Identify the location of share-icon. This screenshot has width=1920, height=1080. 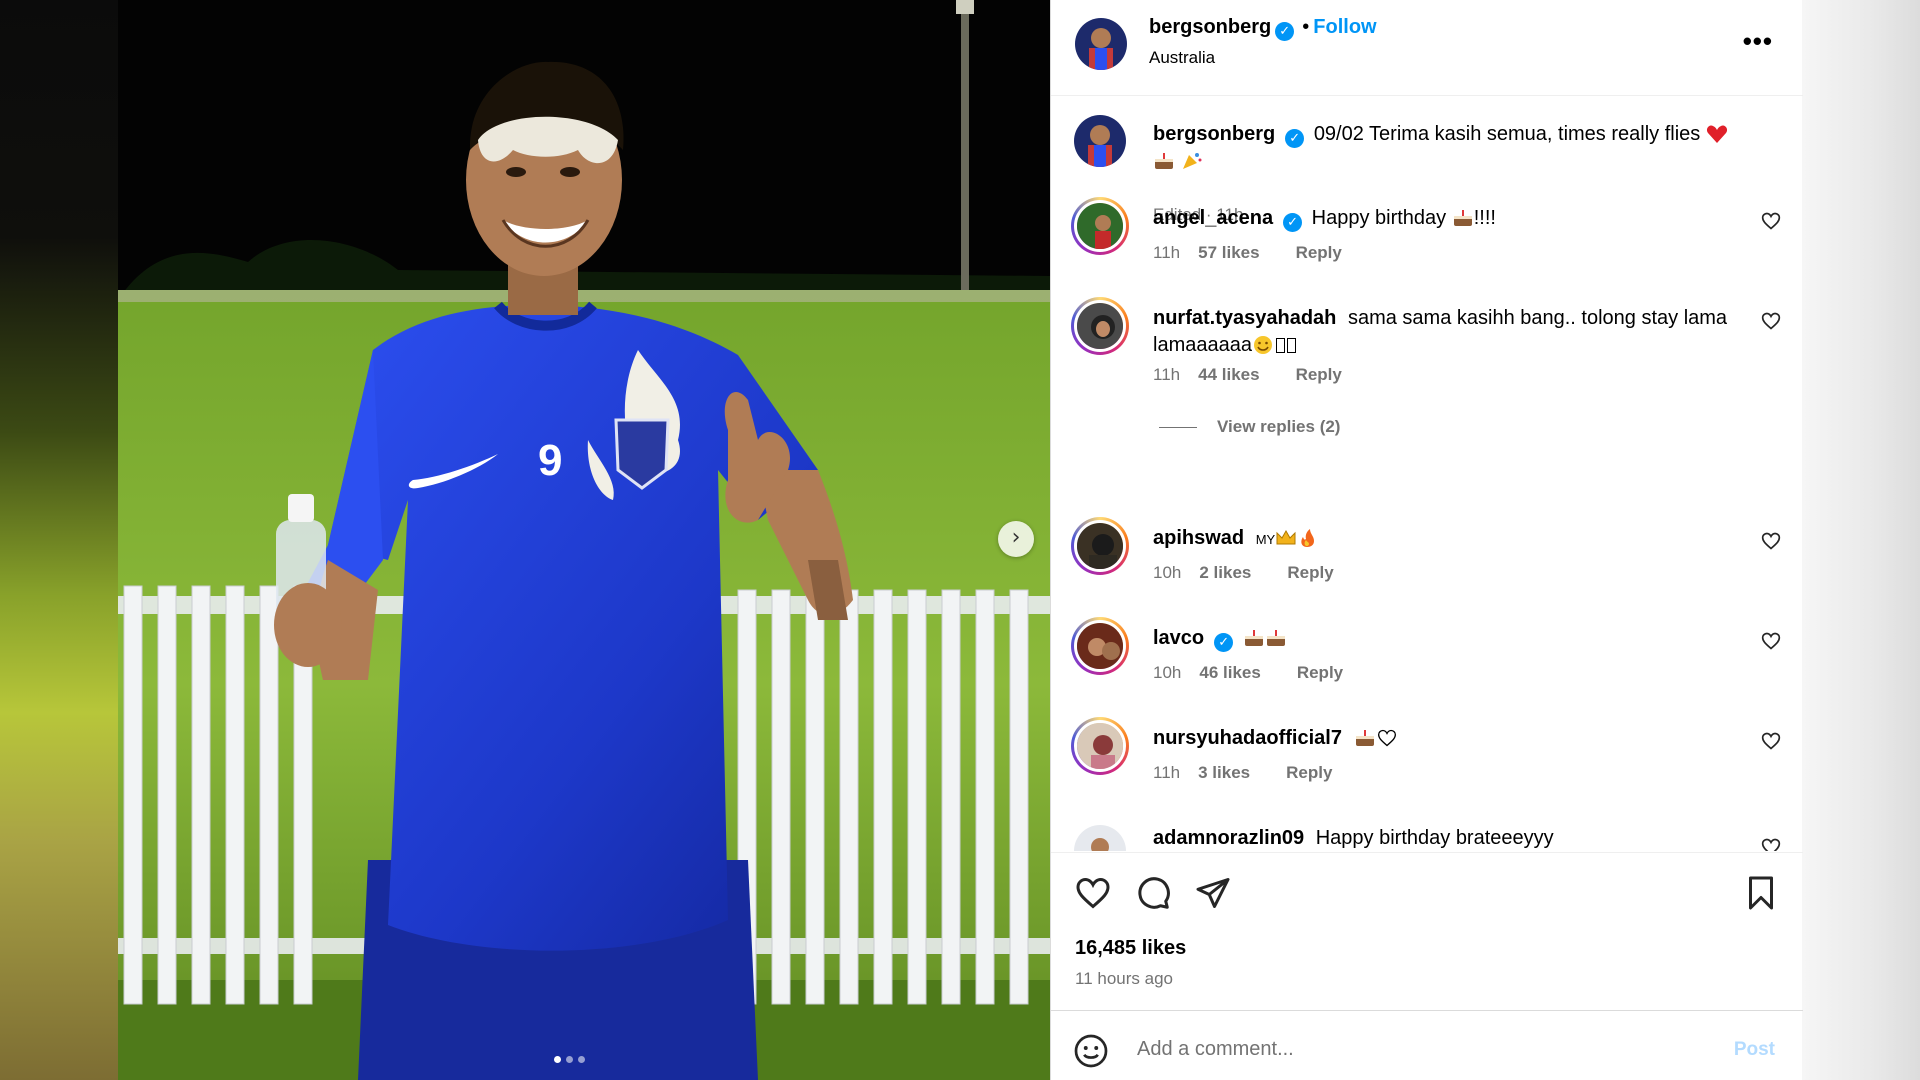
(1213, 893).